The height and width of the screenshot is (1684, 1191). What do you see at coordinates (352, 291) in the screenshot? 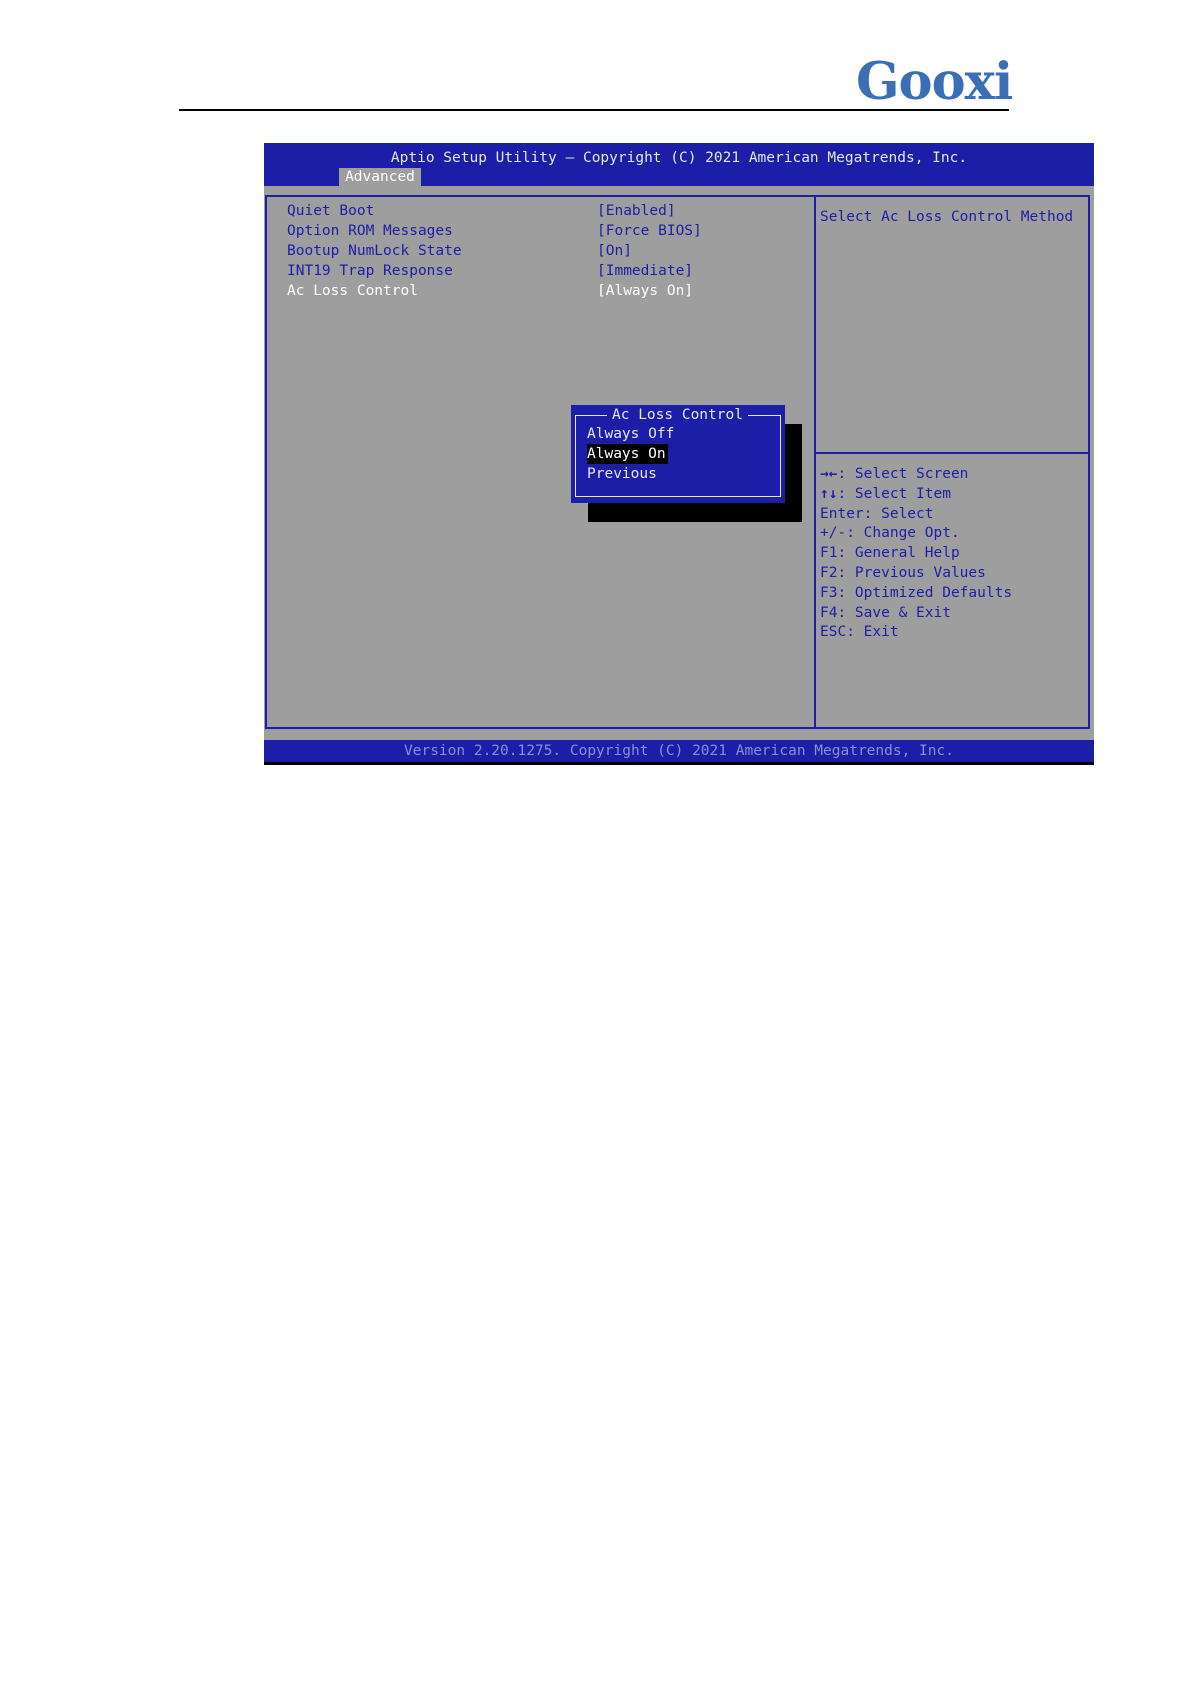
I see `setting-label: Ac Loss Control` at bounding box center [352, 291].